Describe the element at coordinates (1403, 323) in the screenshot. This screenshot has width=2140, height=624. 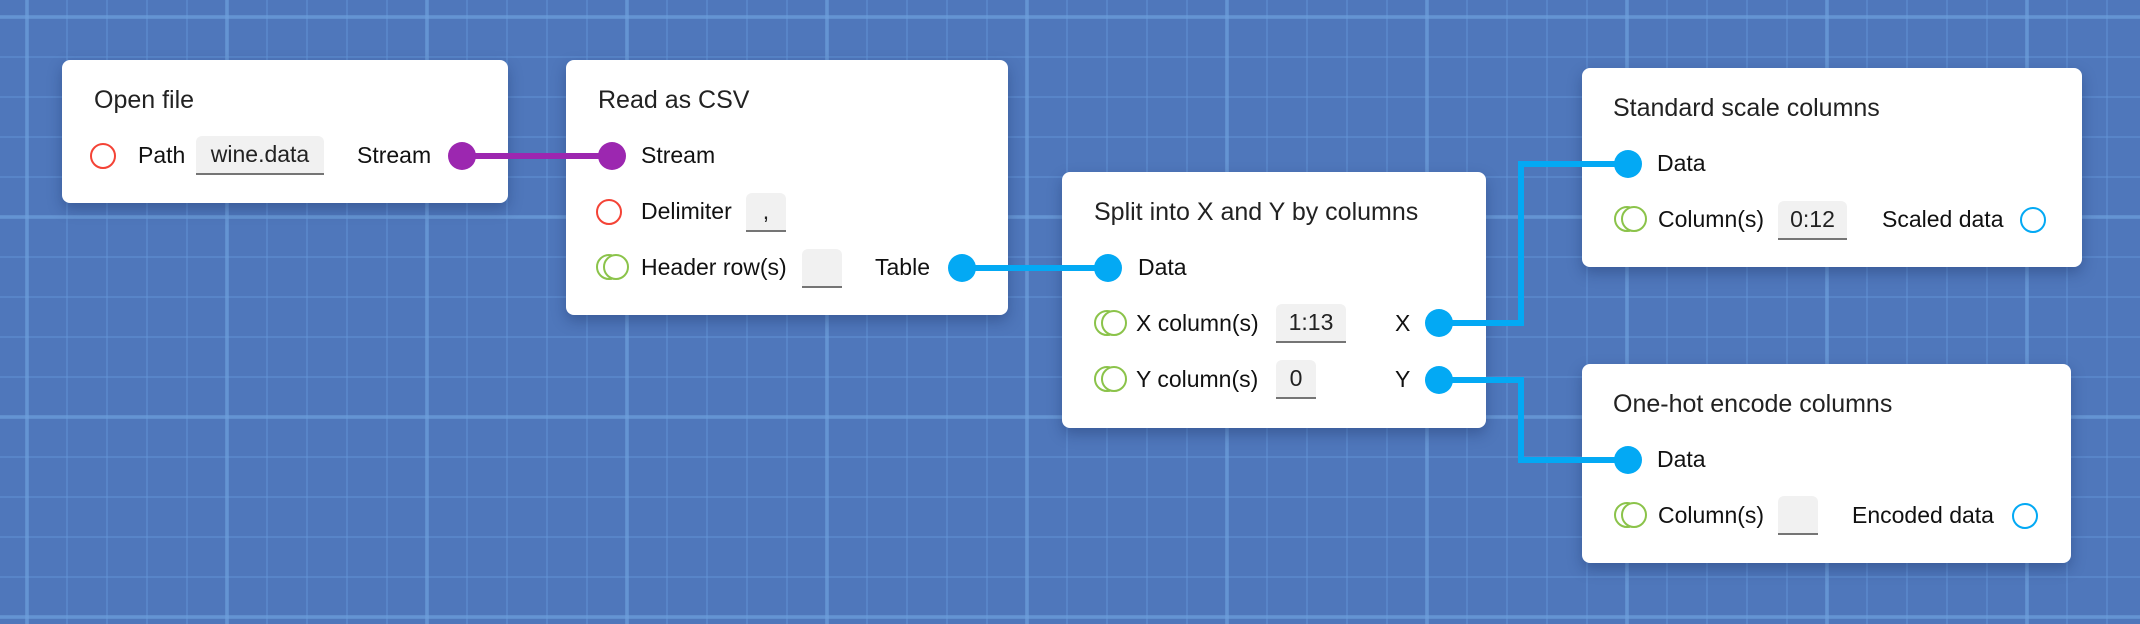
I see `x-output-label: X` at that location.